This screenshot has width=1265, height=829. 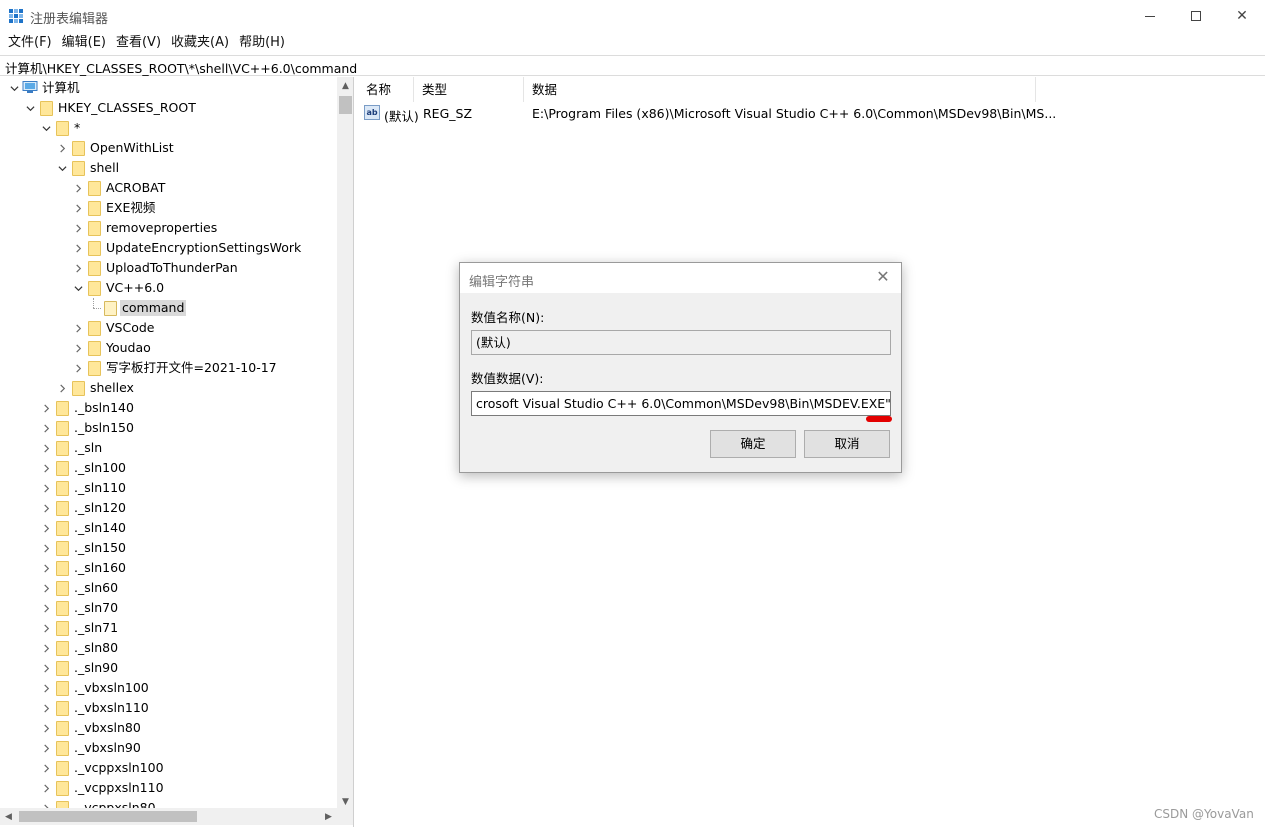 What do you see at coordinates (168, 748) in the screenshot?
I see `tree-item: ._vbxsln90` at bounding box center [168, 748].